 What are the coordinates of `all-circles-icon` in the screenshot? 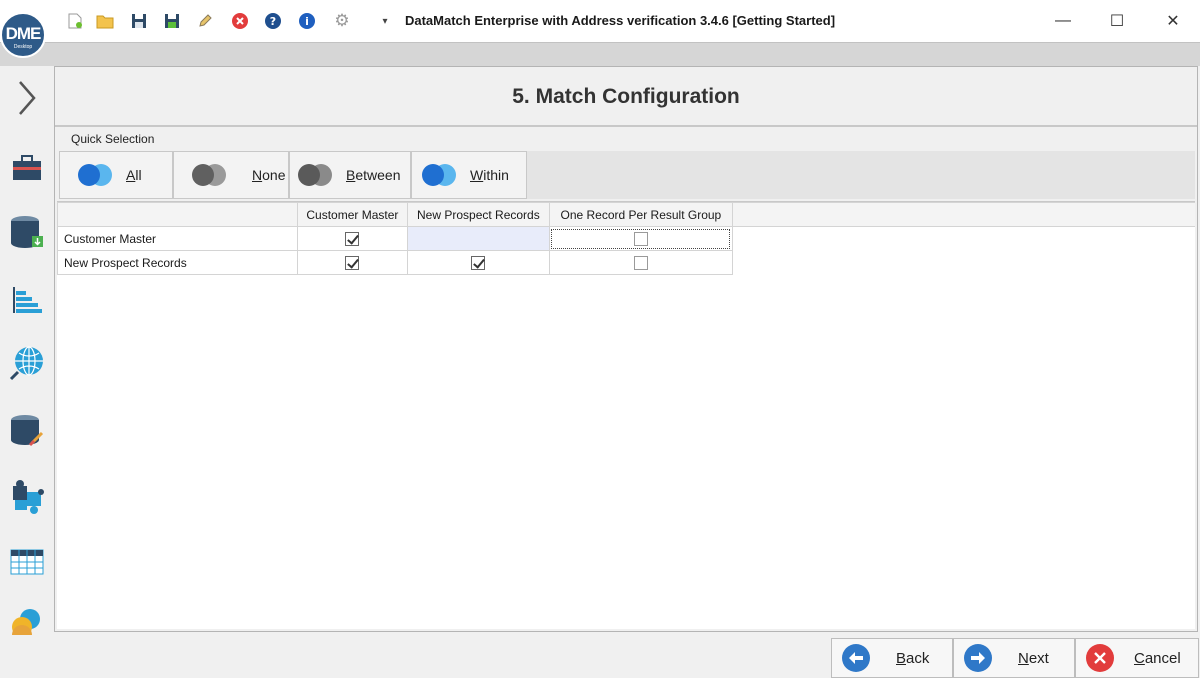 It's located at (96, 175).